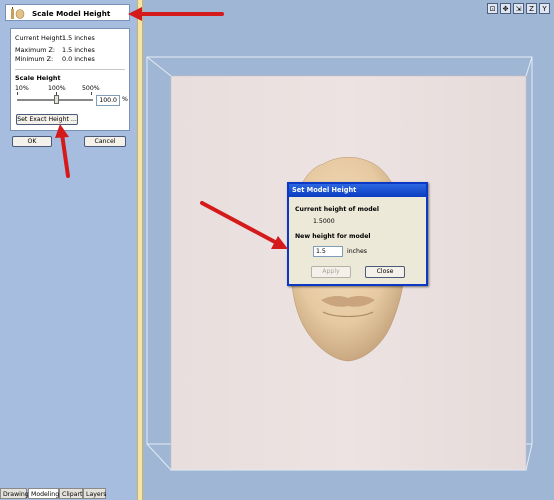 The width and height of the screenshot is (554, 500). I want to click on panel-header: Scale Model Height, so click(67, 12).